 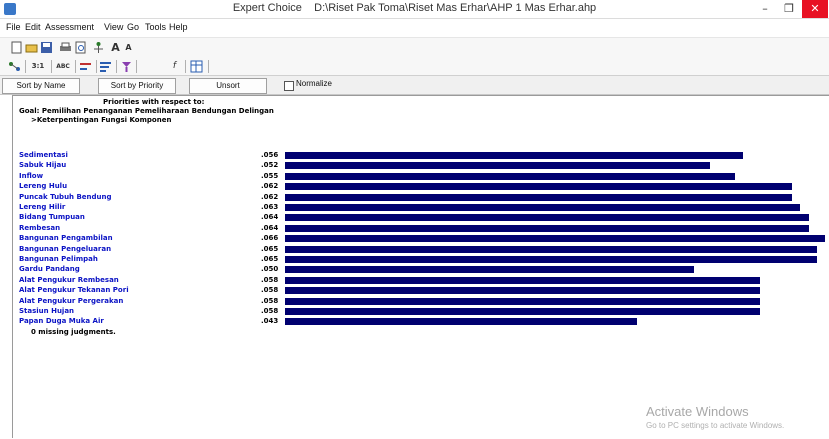 What do you see at coordinates (128, 47) in the screenshot?
I see `font-smaller-icon: A` at bounding box center [128, 47].